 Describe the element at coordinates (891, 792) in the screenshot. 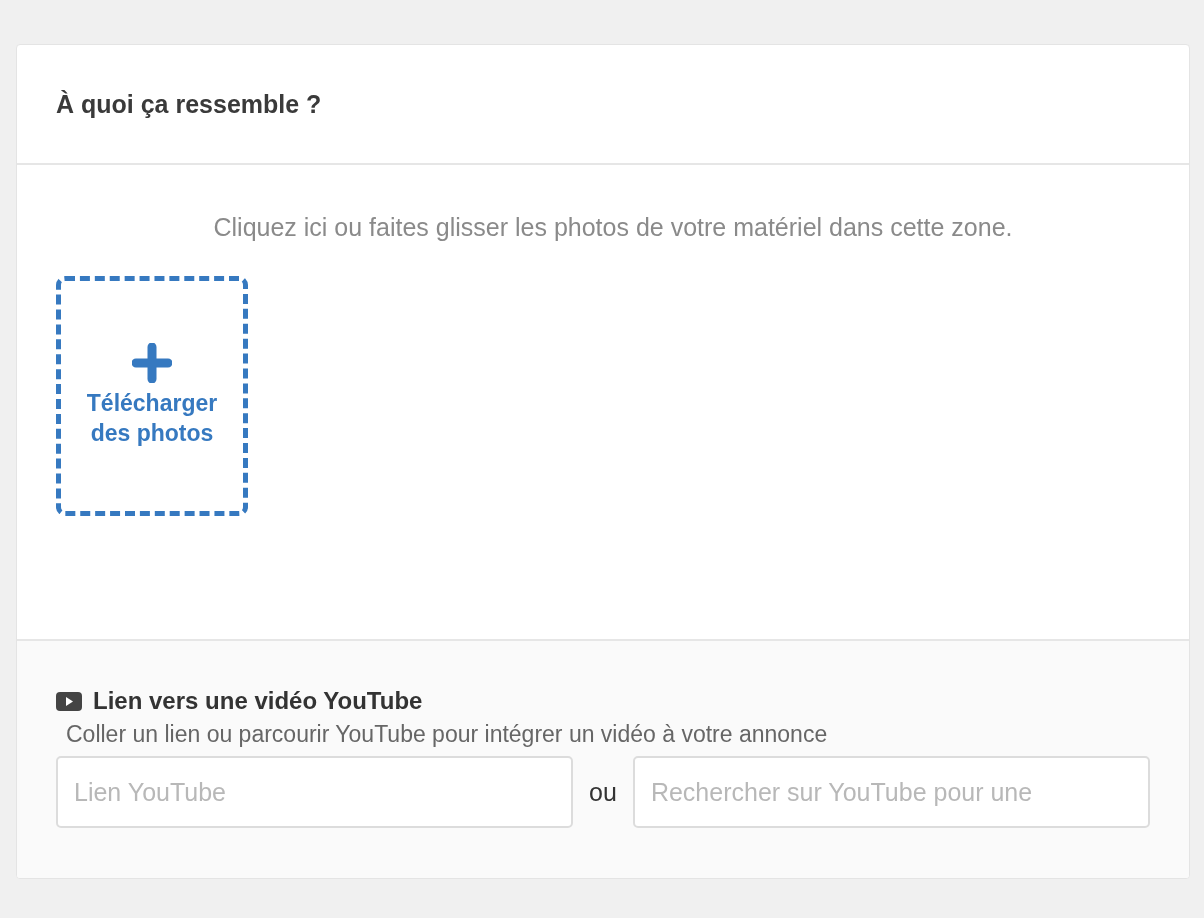

I see `youtube-search-field: Rechercher sur YouTube pour une` at that location.